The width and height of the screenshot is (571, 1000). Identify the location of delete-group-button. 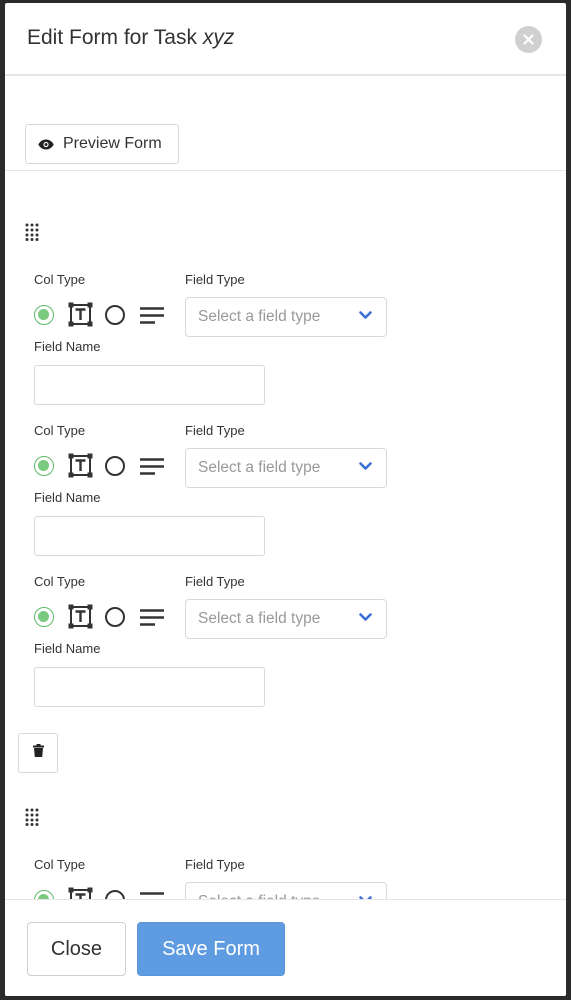
(38, 753).